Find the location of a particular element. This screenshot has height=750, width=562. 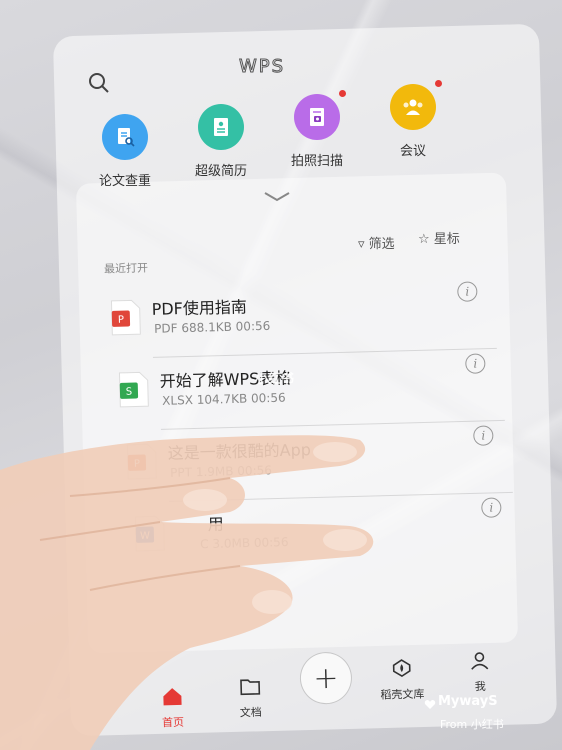

nav-label: 首页 is located at coordinates (173, 722).